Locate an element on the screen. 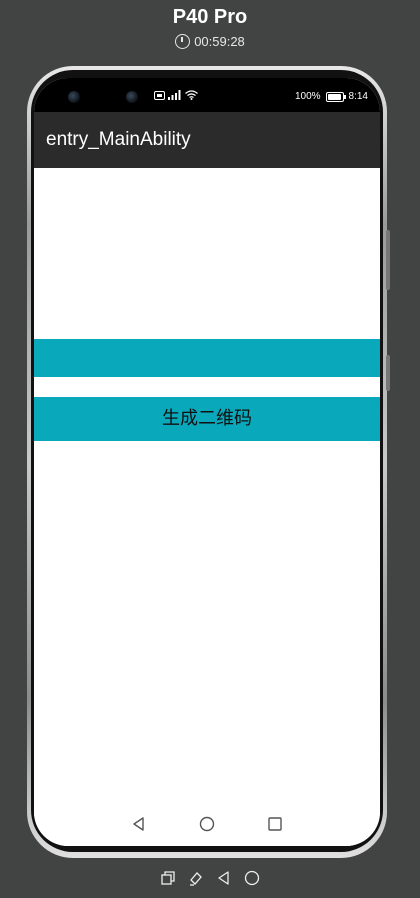 The image size is (420, 898). status-icons is located at coordinates (176, 95).